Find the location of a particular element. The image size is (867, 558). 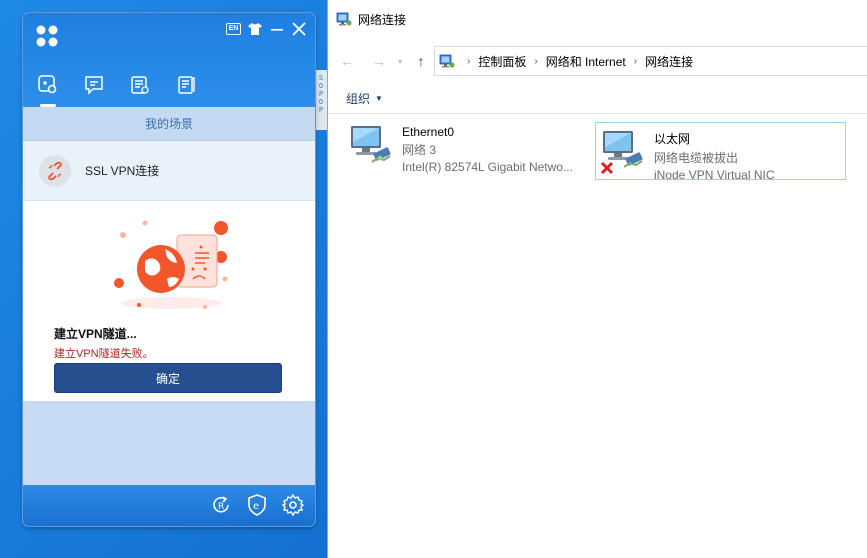

connection-name: Ethernet0 is located at coordinates (428, 132).